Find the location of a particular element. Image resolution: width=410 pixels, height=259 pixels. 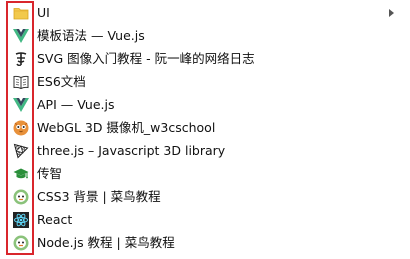

bookmark-webgl-camera: WebGL 3D 摄像机_w3cschool is located at coordinates (205, 127).